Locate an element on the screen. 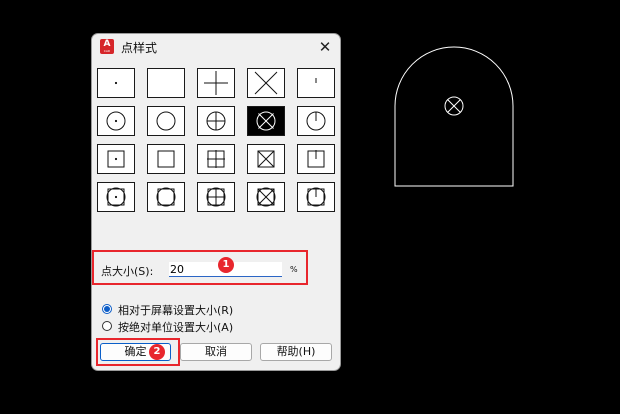  radio-label: 按绝对单位设置大小(A) is located at coordinates (176, 327).